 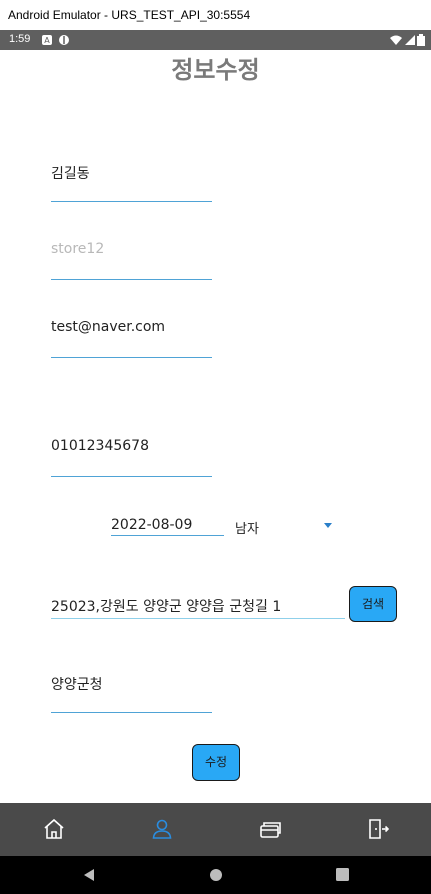 What do you see at coordinates (215, 829) in the screenshot?
I see `bottom-navigation` at bounding box center [215, 829].